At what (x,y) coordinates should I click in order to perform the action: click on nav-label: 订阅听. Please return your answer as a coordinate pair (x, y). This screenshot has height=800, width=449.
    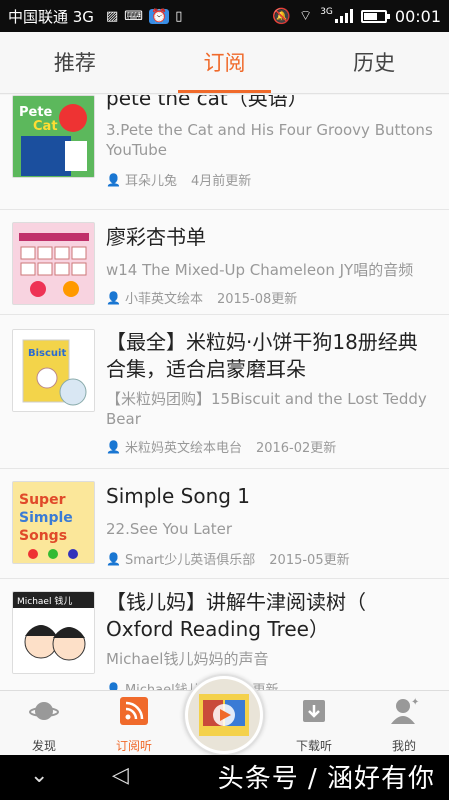
    Looking at the image, I should click on (133, 746).